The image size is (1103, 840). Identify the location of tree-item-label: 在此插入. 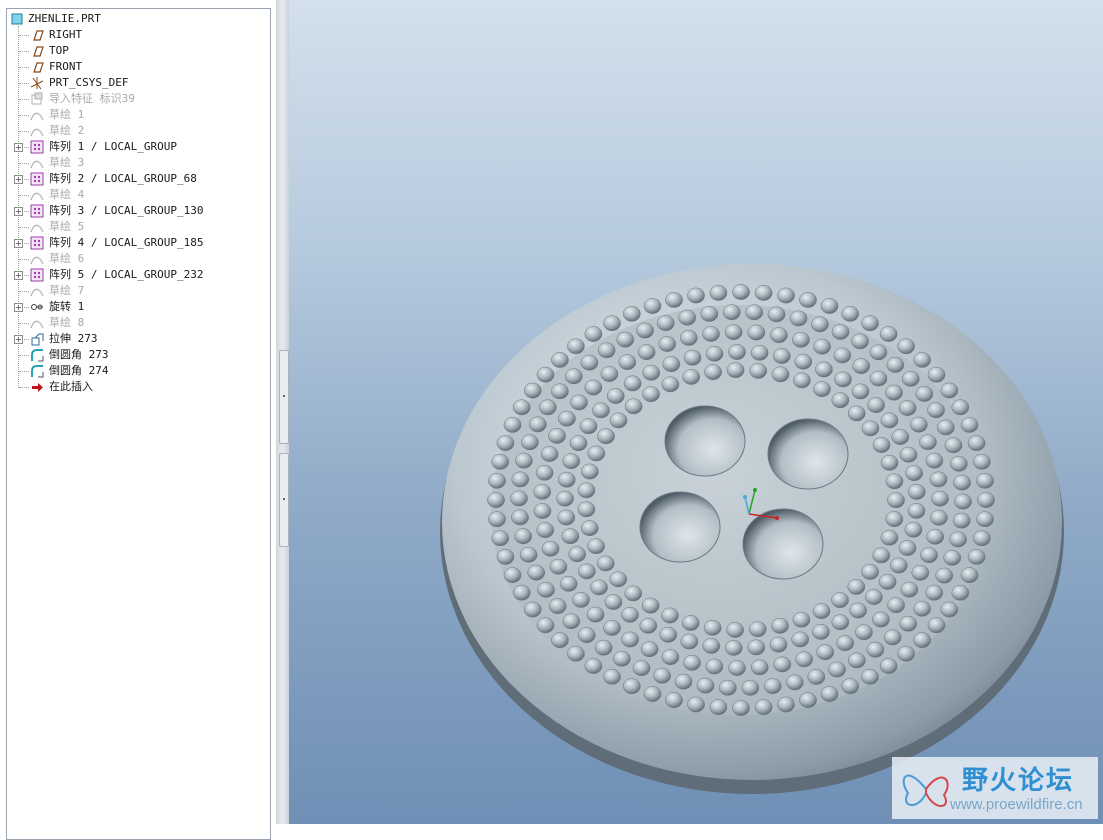
(71, 386).